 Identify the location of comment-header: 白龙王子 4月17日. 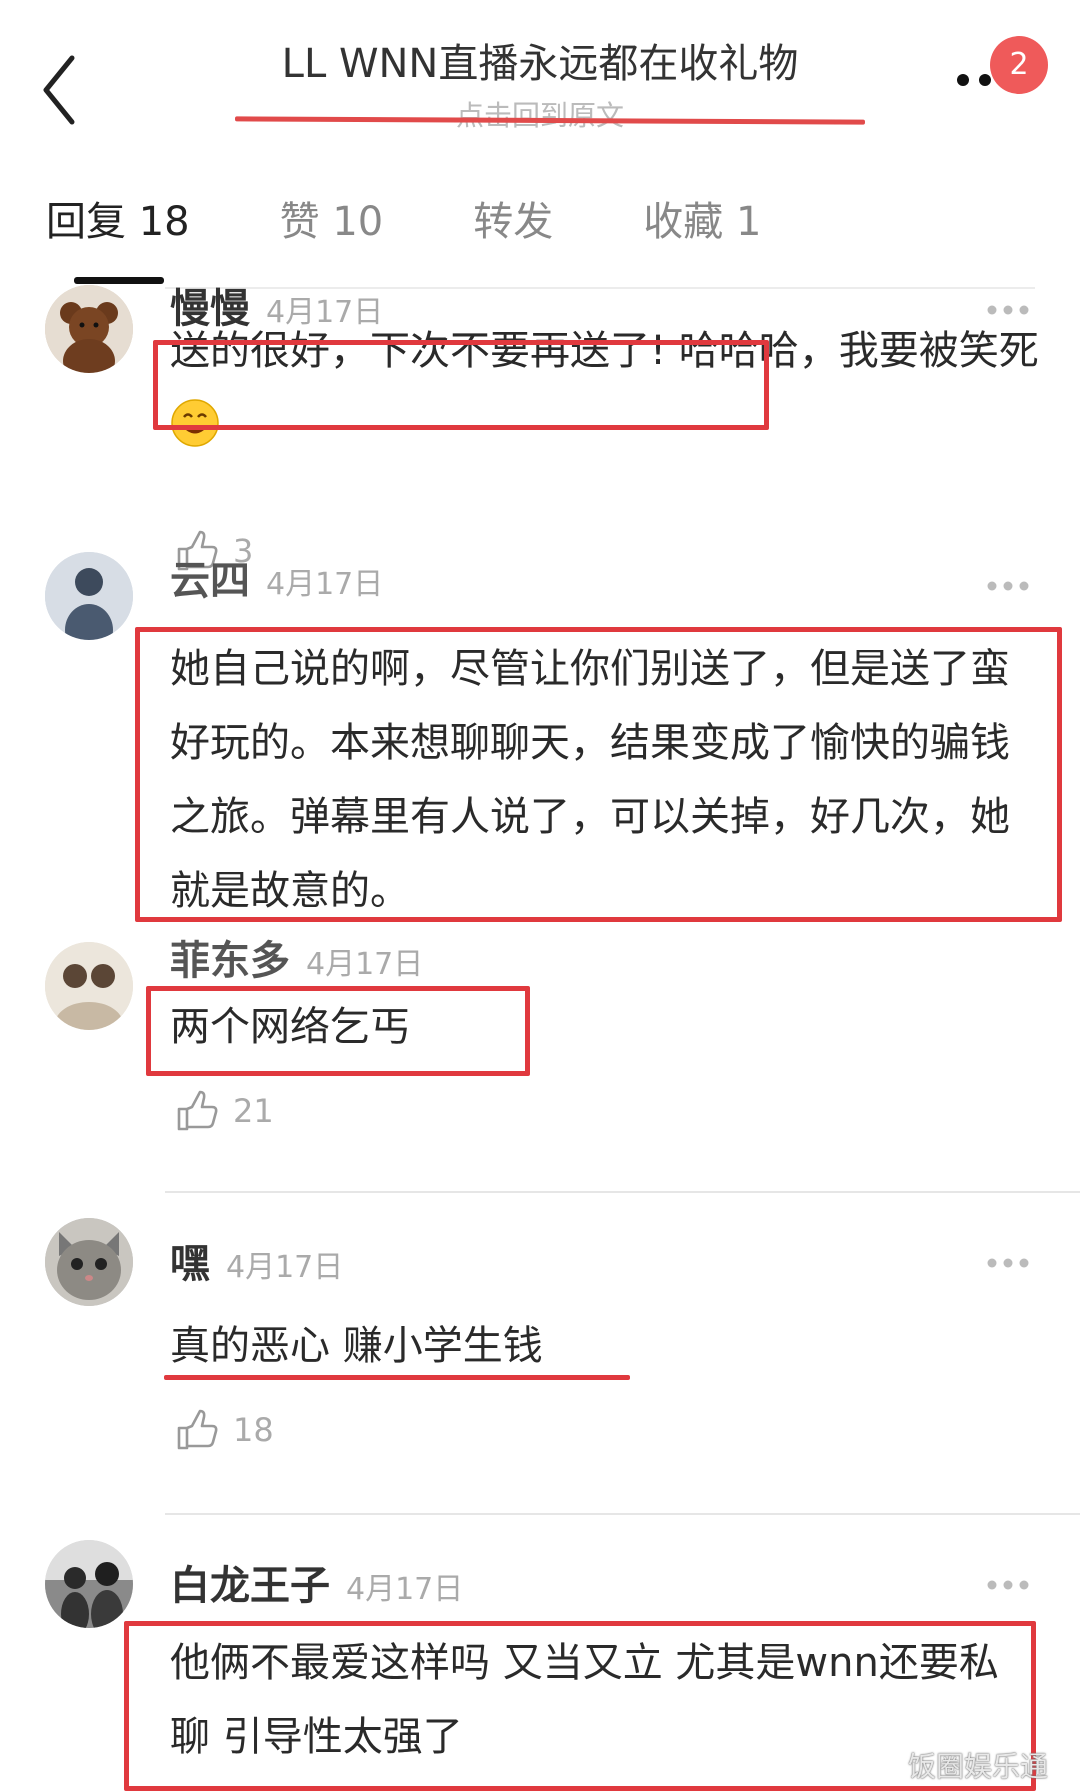
(316, 1588).